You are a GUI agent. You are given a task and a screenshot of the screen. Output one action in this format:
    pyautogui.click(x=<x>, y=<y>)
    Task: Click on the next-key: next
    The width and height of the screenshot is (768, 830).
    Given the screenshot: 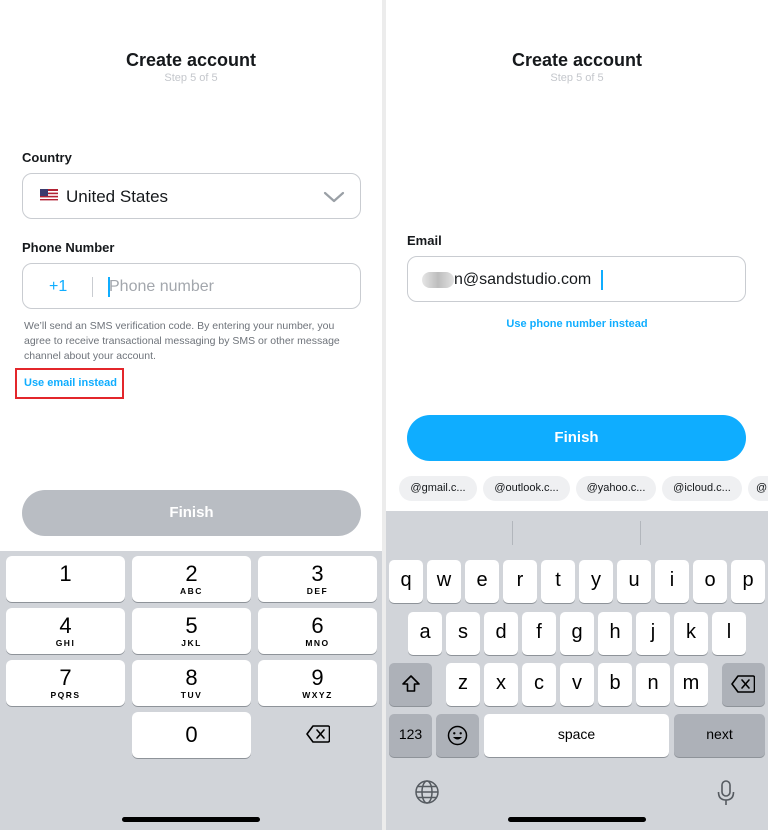 What is the action you would take?
    pyautogui.click(x=719, y=735)
    